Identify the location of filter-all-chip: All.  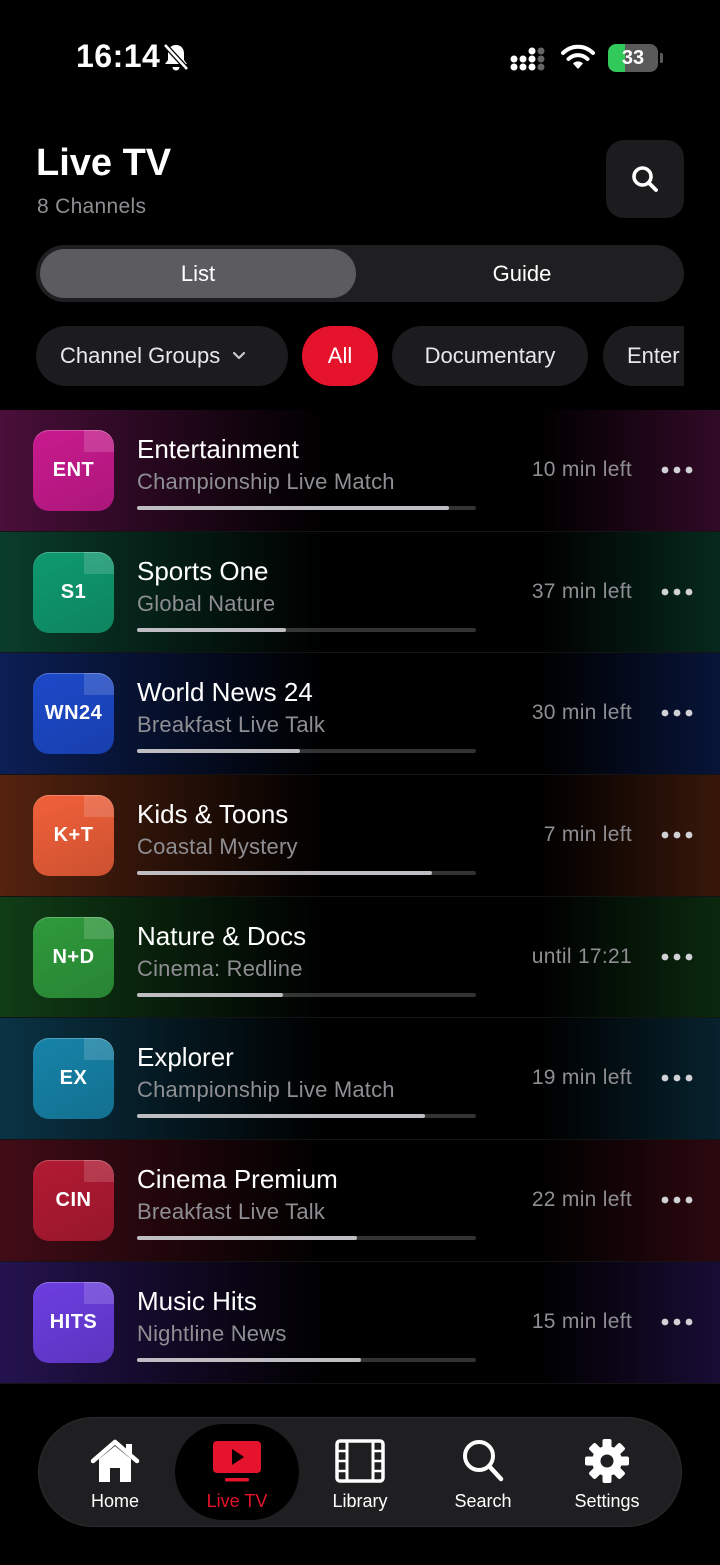
(340, 356).